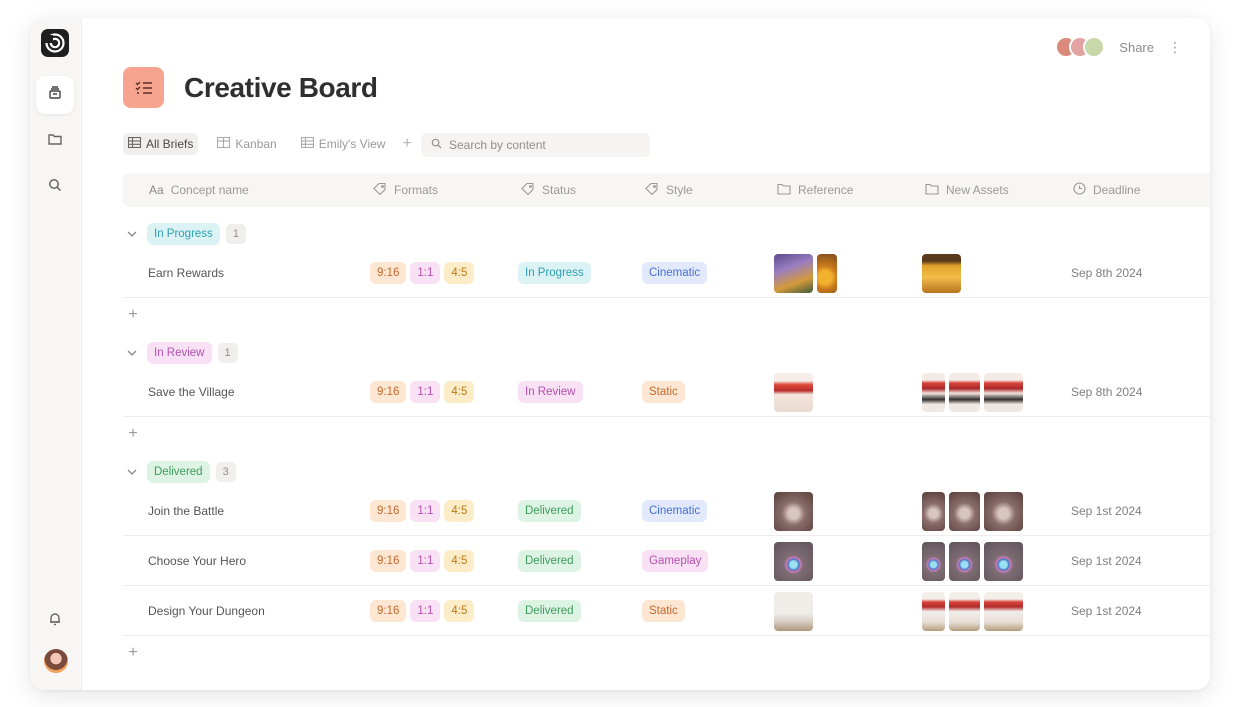  What do you see at coordinates (535, 145) in the screenshot?
I see `search-input: Search by content` at bounding box center [535, 145].